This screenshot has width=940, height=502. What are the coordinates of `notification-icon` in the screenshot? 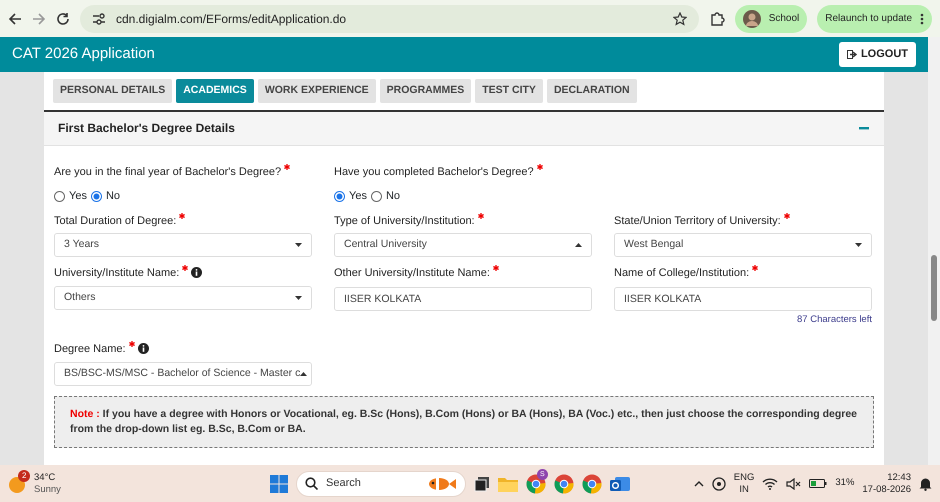 It's located at (925, 483).